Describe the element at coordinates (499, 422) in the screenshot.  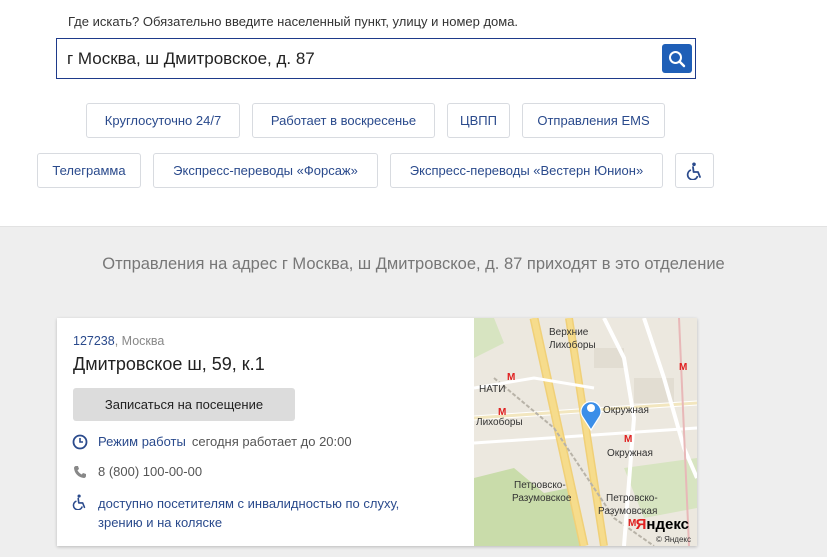
I see `map-label-likhobory-2: Лихоборы` at that location.